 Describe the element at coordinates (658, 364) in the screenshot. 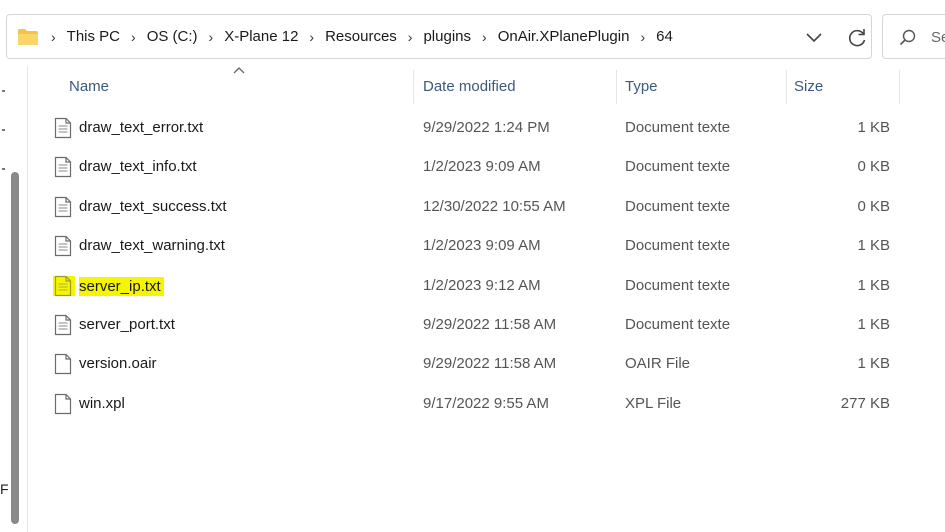

I see `file-type: OAIR File` at that location.